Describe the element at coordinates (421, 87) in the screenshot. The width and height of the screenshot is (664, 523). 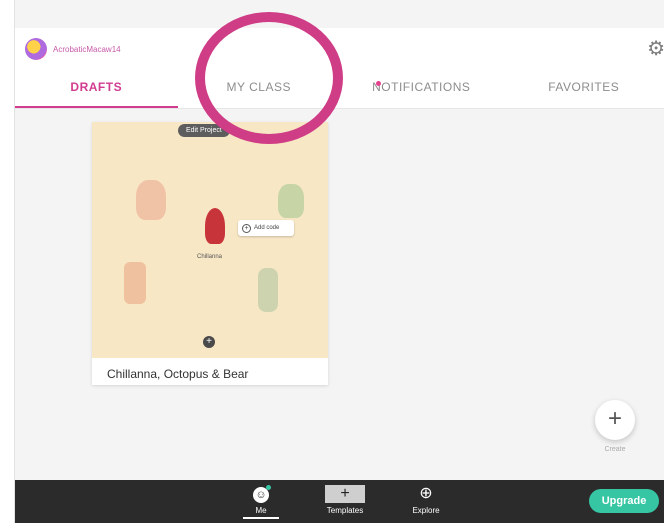
I see `tab-notifications-label: NOTIFICATIONS` at that location.